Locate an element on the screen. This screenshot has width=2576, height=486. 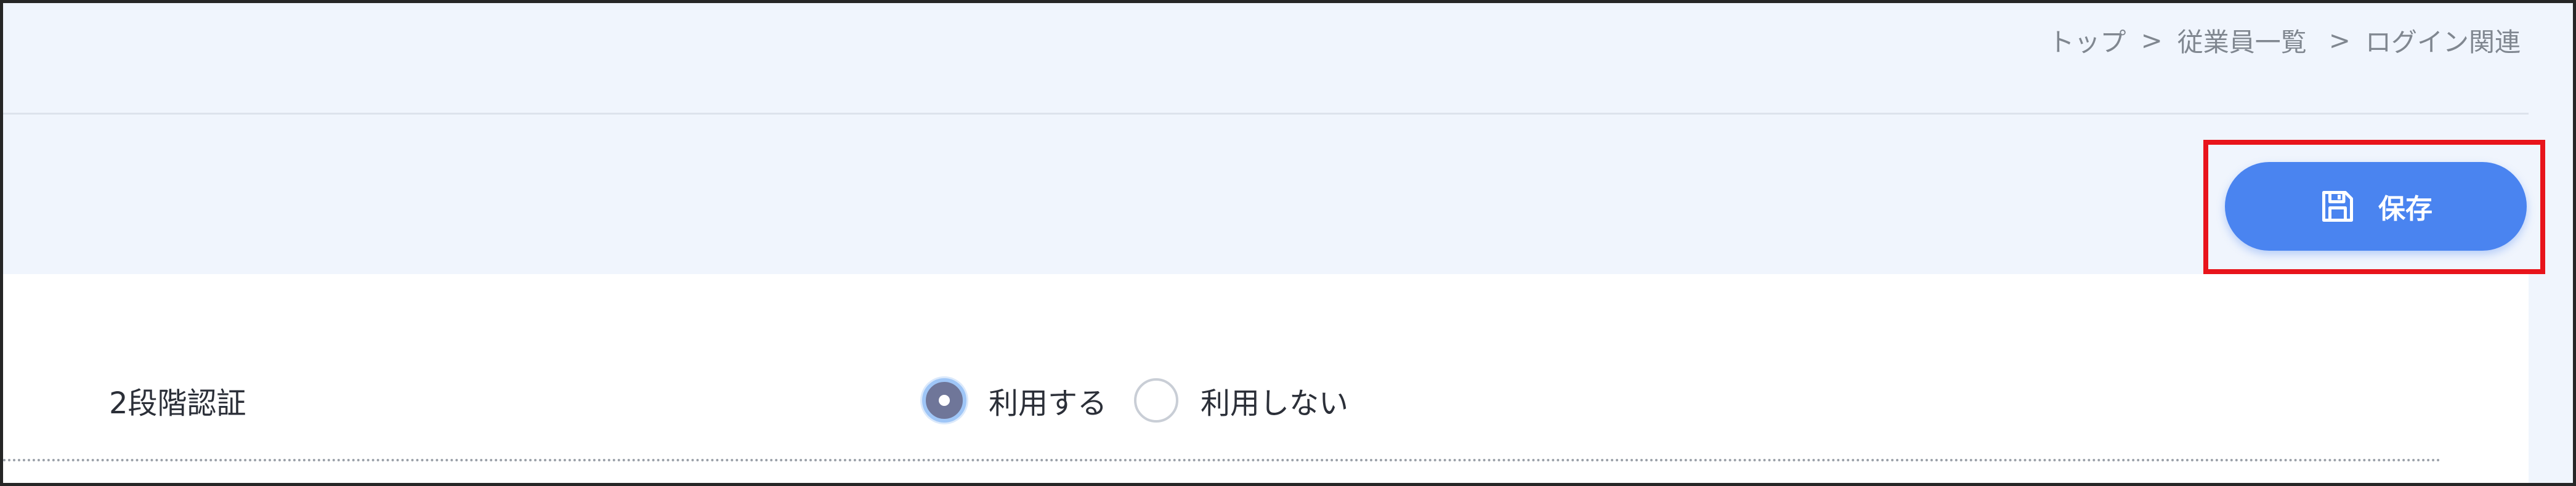
breadcrumb-item-login-settings: ログイン関連 is located at coordinates (2443, 41).